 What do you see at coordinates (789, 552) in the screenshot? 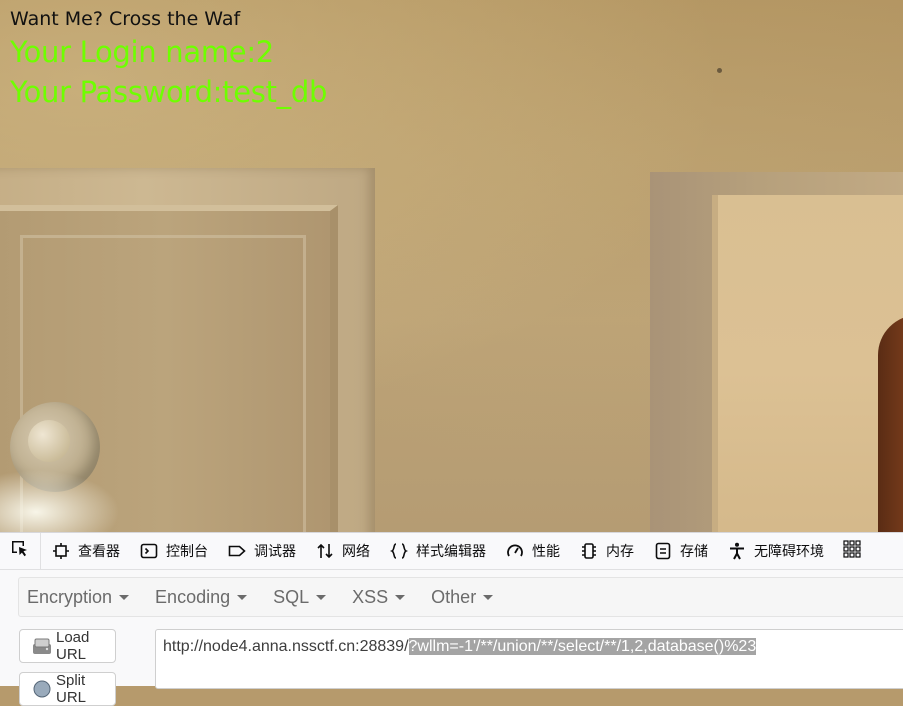
I see `tab-accessibility-label: 无障碍环境` at bounding box center [789, 552].